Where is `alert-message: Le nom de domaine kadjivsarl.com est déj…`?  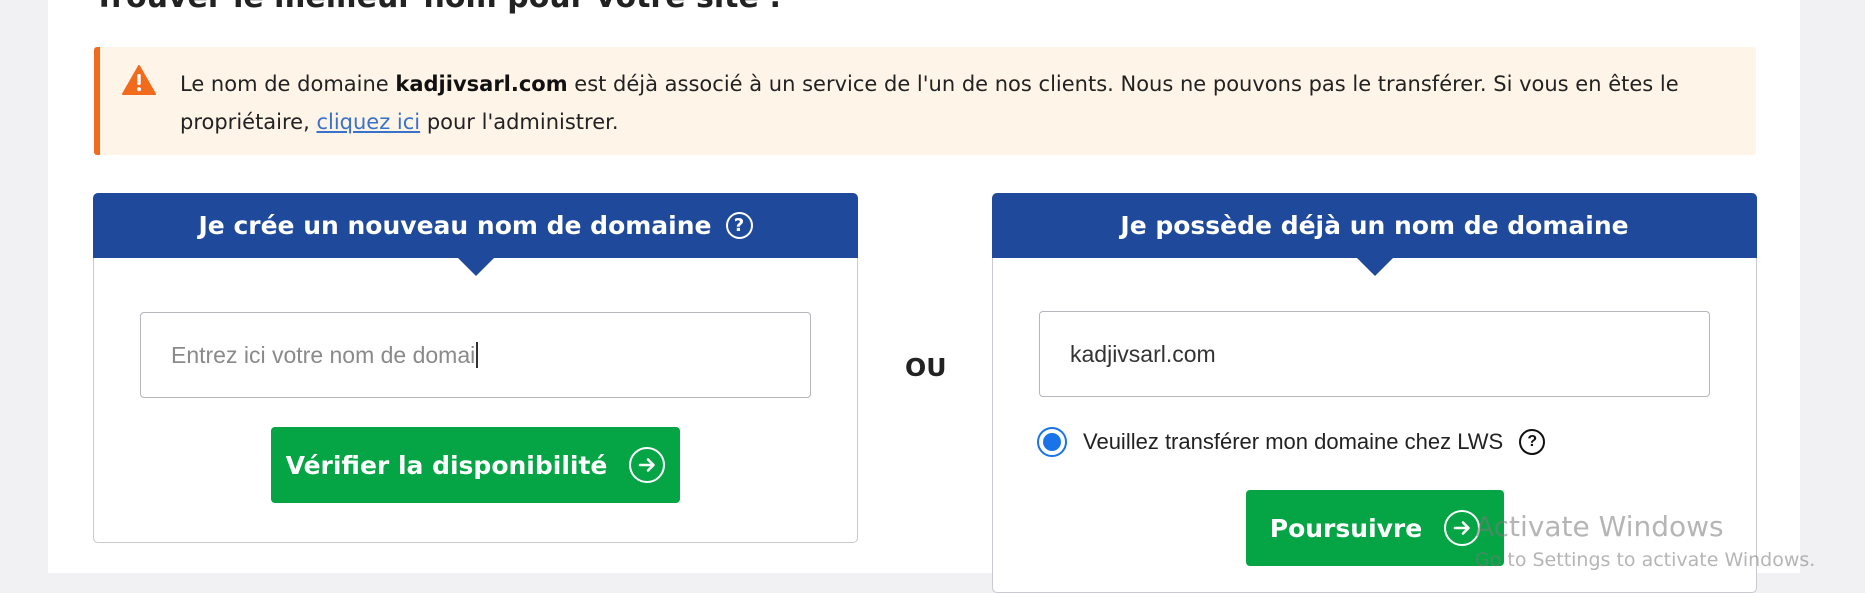
alert-message: Le nom de domaine kadjivsarl.com est déj… is located at coordinates (950, 103).